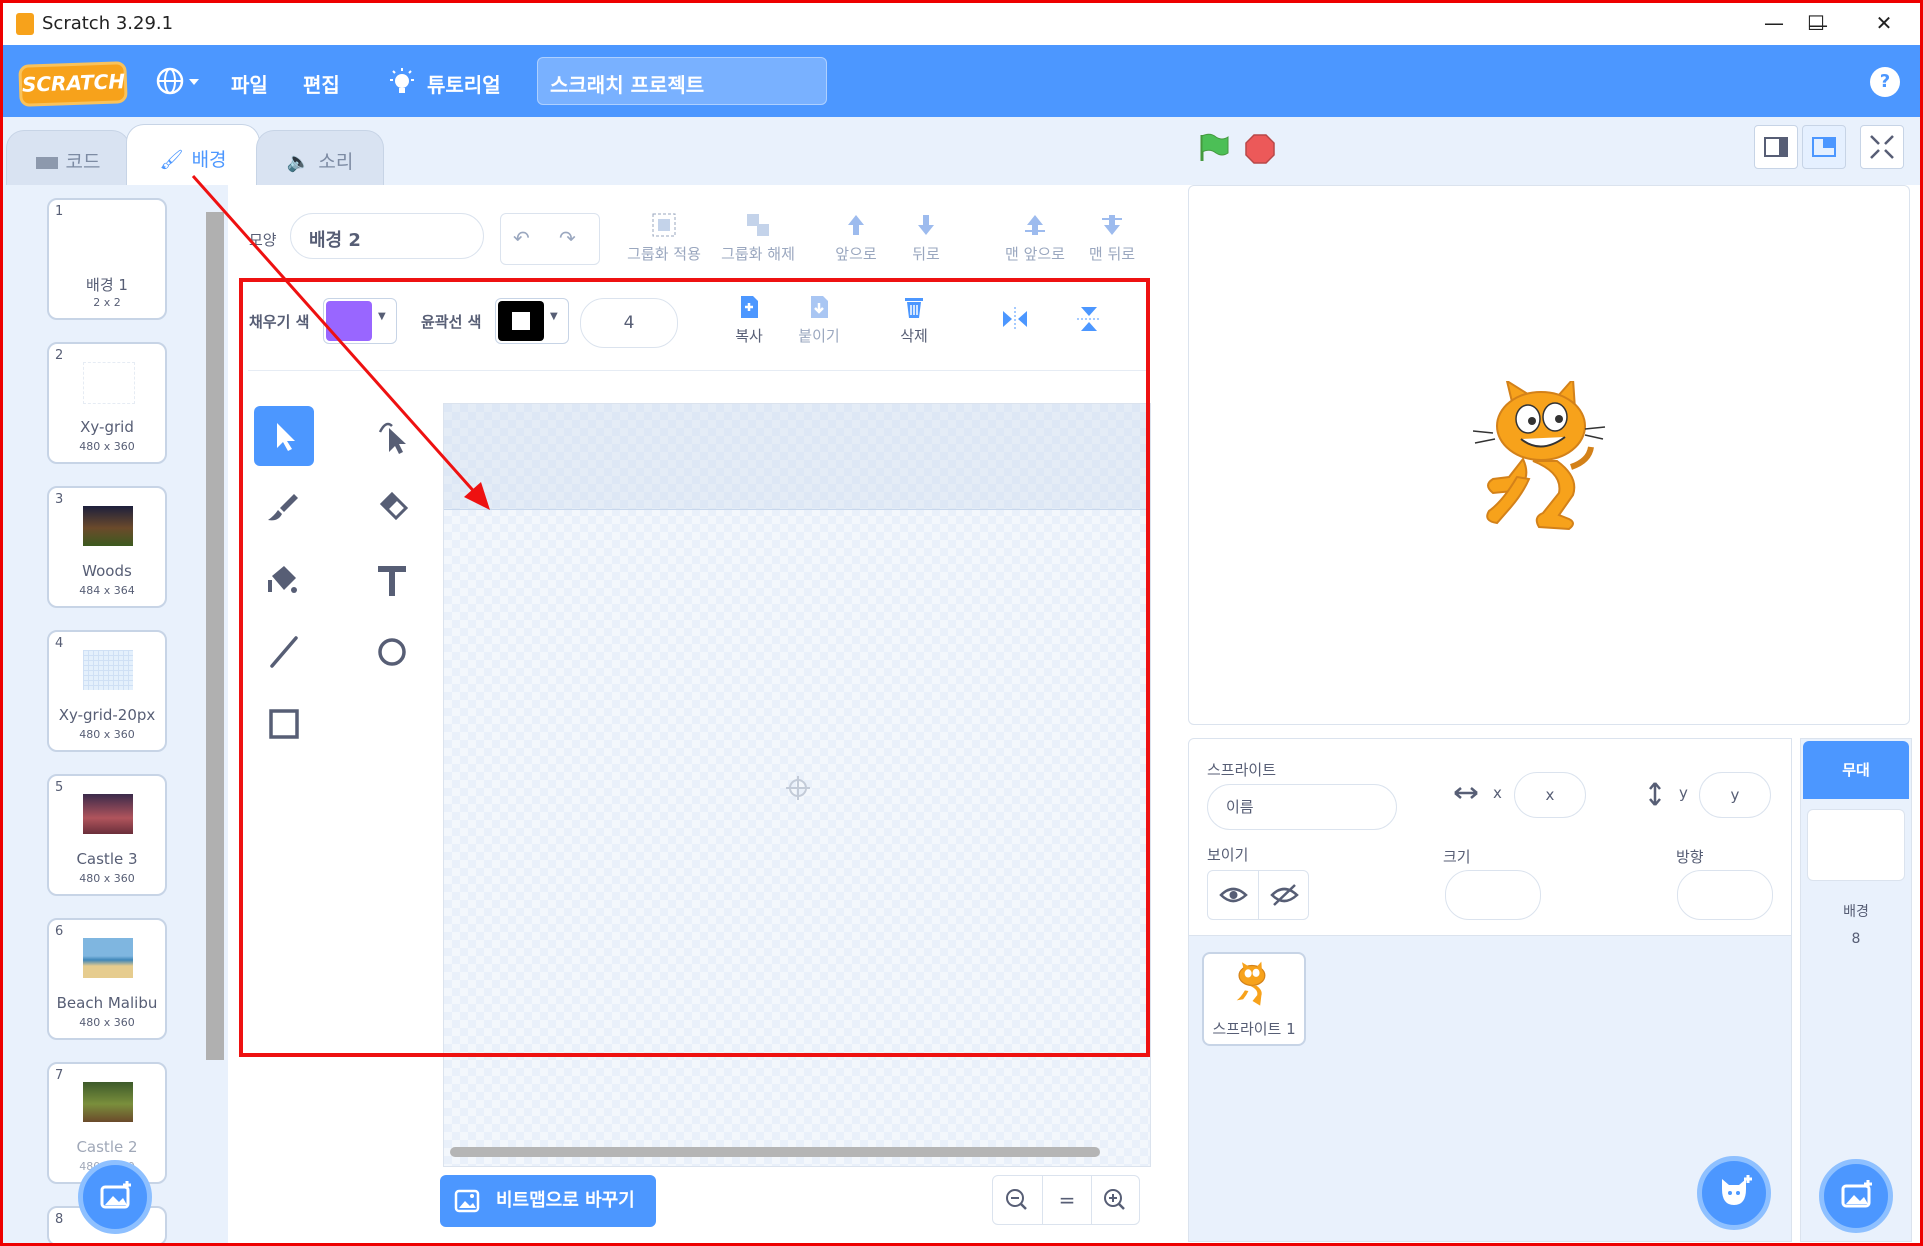  I want to click on backdrop-name: Woods, so click(107, 571).